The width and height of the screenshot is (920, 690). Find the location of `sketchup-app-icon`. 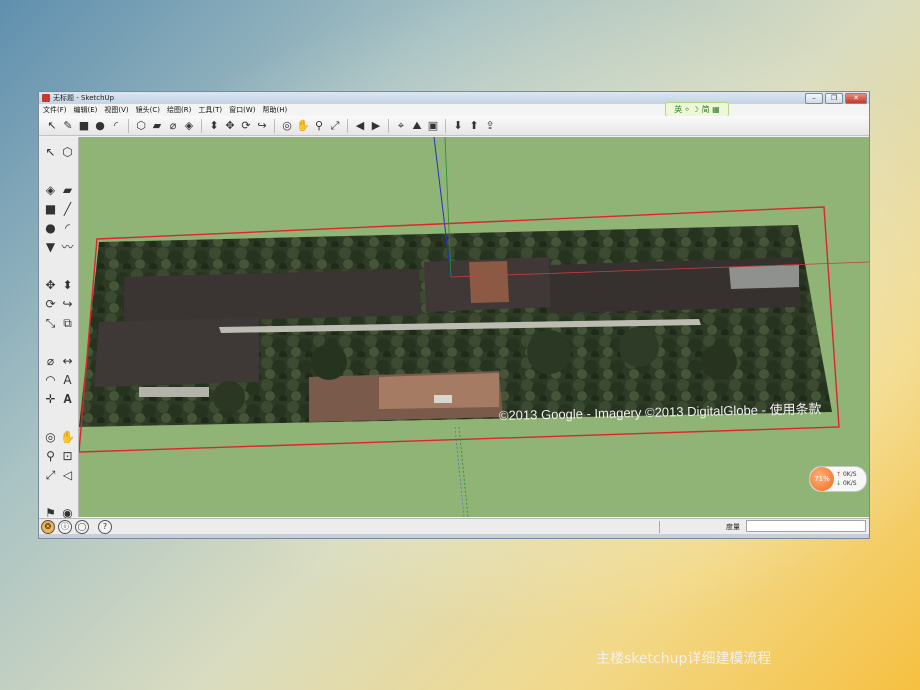

sketchup-app-icon is located at coordinates (46, 98).